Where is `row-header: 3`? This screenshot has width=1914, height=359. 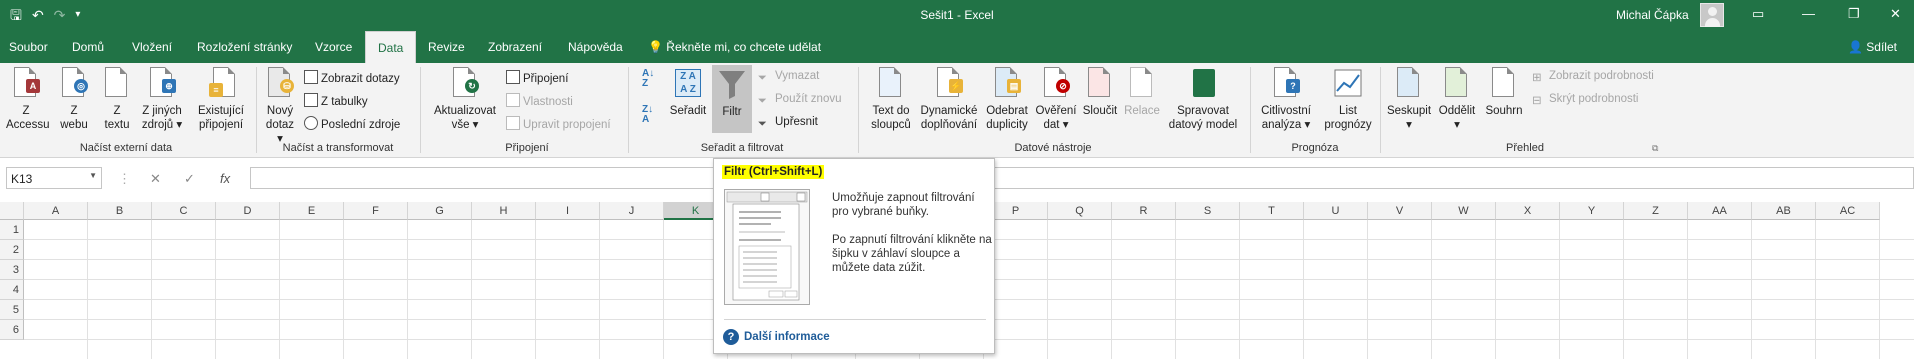 row-header: 3 is located at coordinates (12, 270).